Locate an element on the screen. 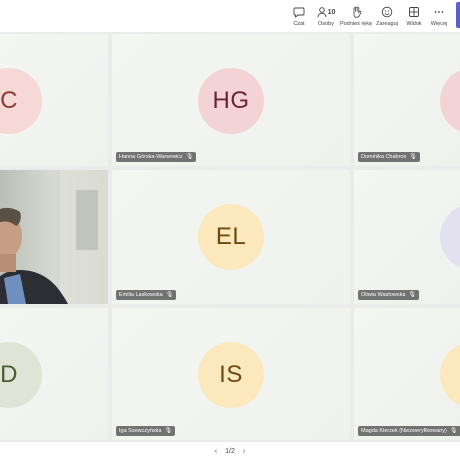  more-button: Więcej is located at coordinates (439, 18).